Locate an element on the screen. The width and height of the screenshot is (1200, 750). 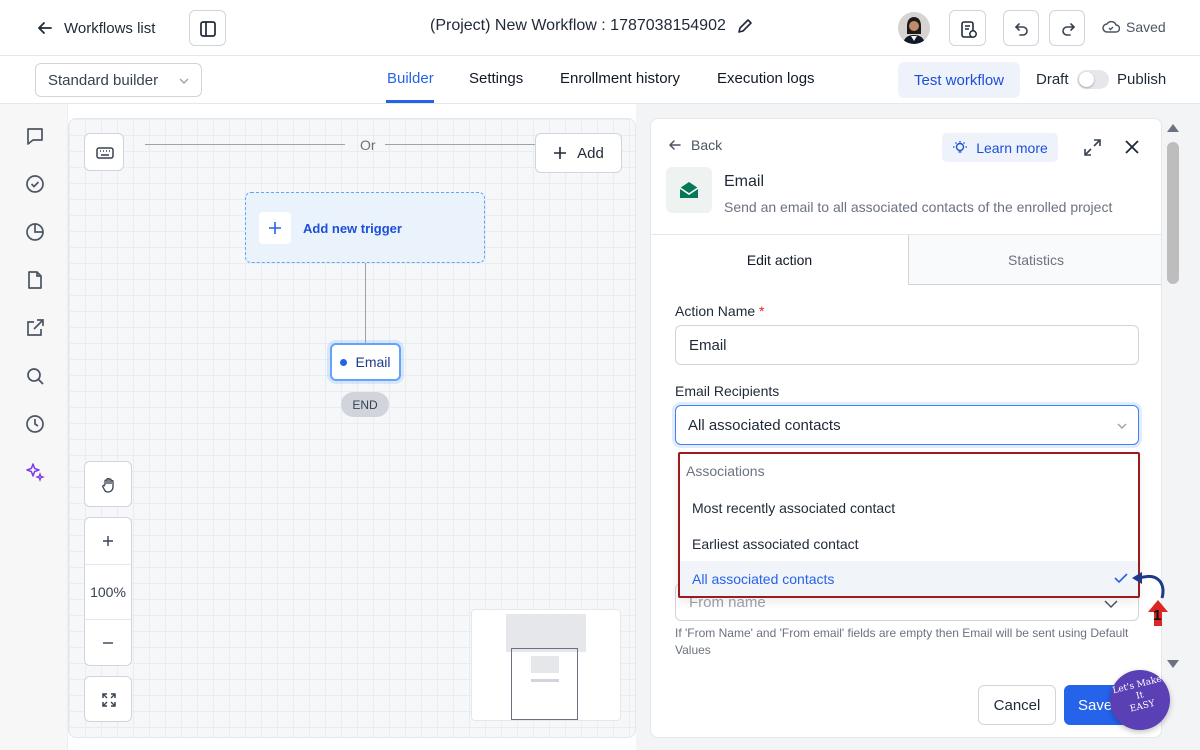
arrow-left-icon is located at coordinates (674, 145).